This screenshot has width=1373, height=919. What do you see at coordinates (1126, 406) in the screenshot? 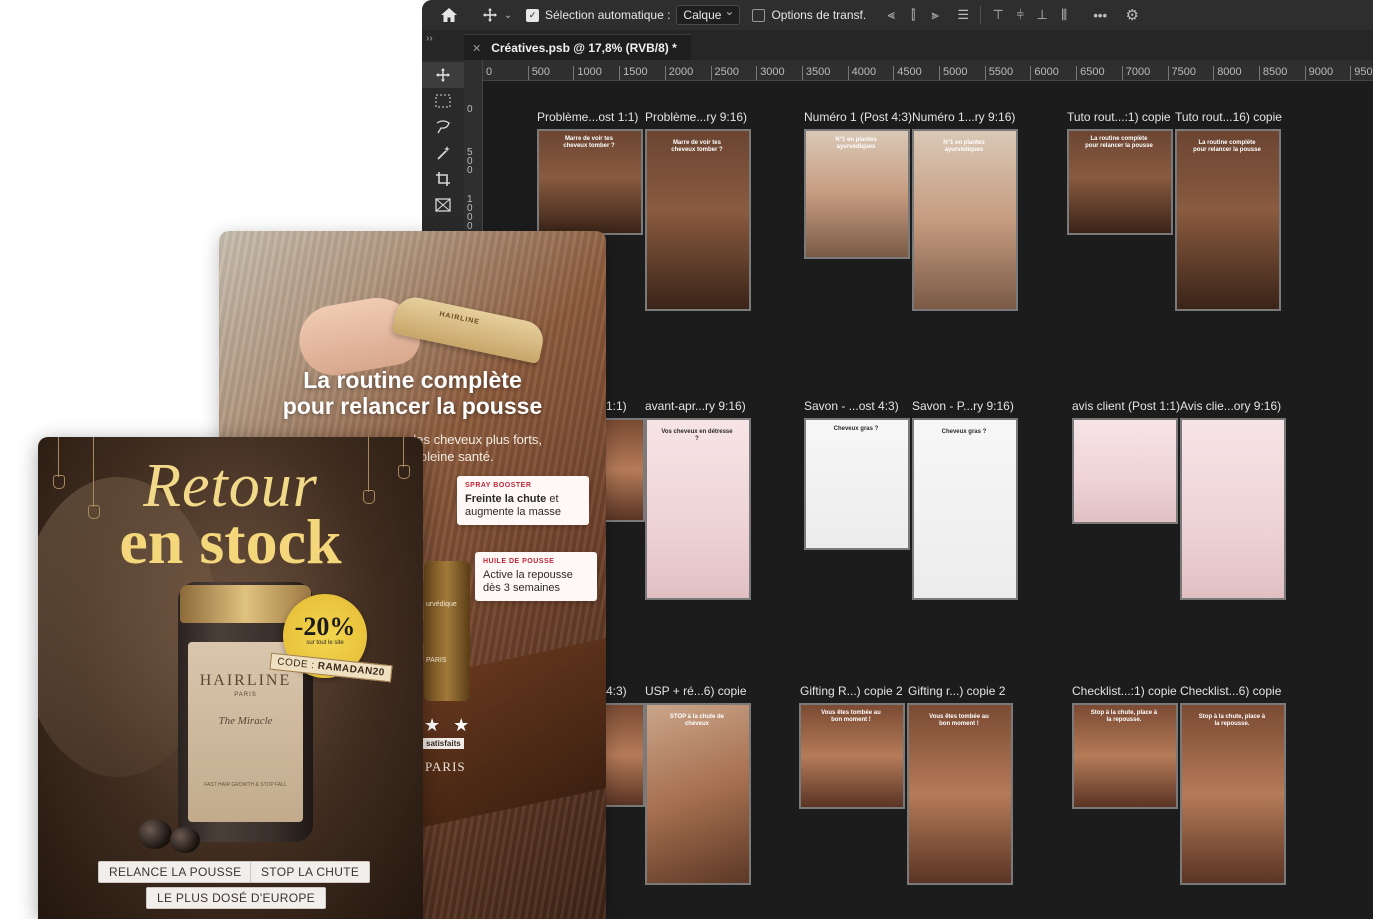
I see `artboard-label: avis client (Post 1:1)` at bounding box center [1126, 406].